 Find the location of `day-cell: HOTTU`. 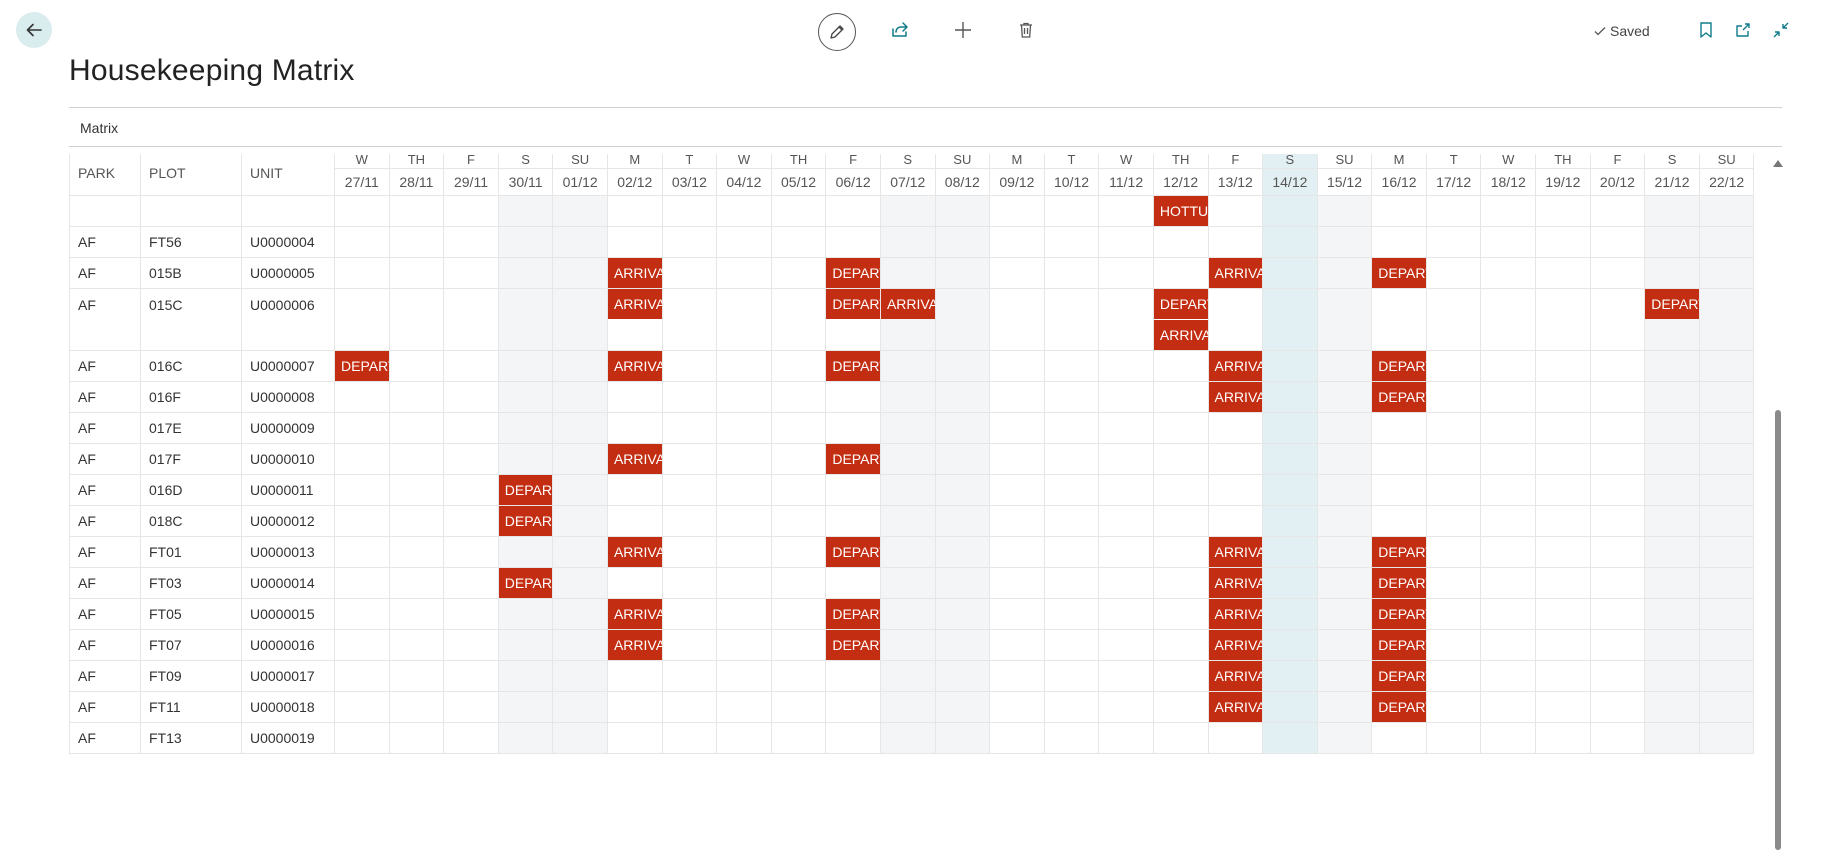

day-cell: HOTTU is located at coordinates (1180, 211).